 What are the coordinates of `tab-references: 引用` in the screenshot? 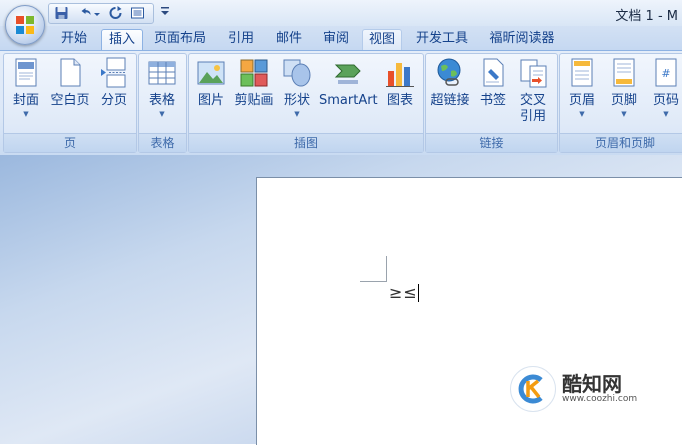 It's located at (241, 39).